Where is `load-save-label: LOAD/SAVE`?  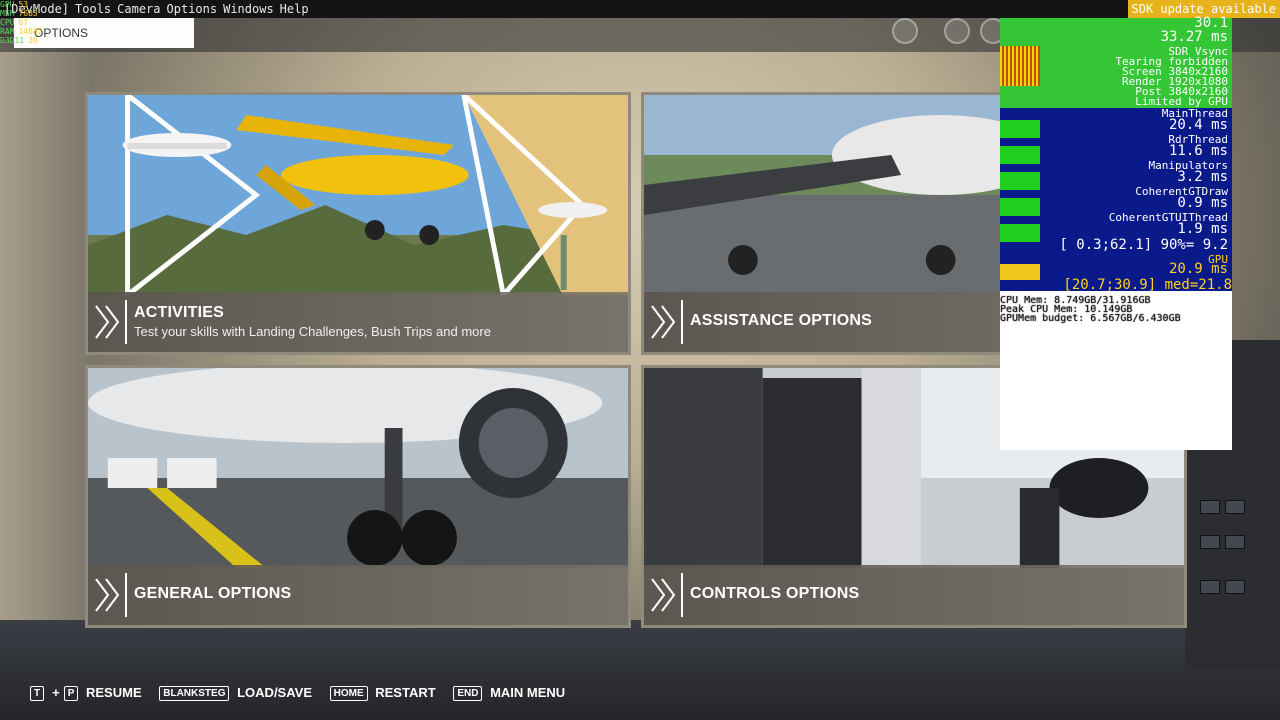 load-save-label: LOAD/SAVE is located at coordinates (274, 692).